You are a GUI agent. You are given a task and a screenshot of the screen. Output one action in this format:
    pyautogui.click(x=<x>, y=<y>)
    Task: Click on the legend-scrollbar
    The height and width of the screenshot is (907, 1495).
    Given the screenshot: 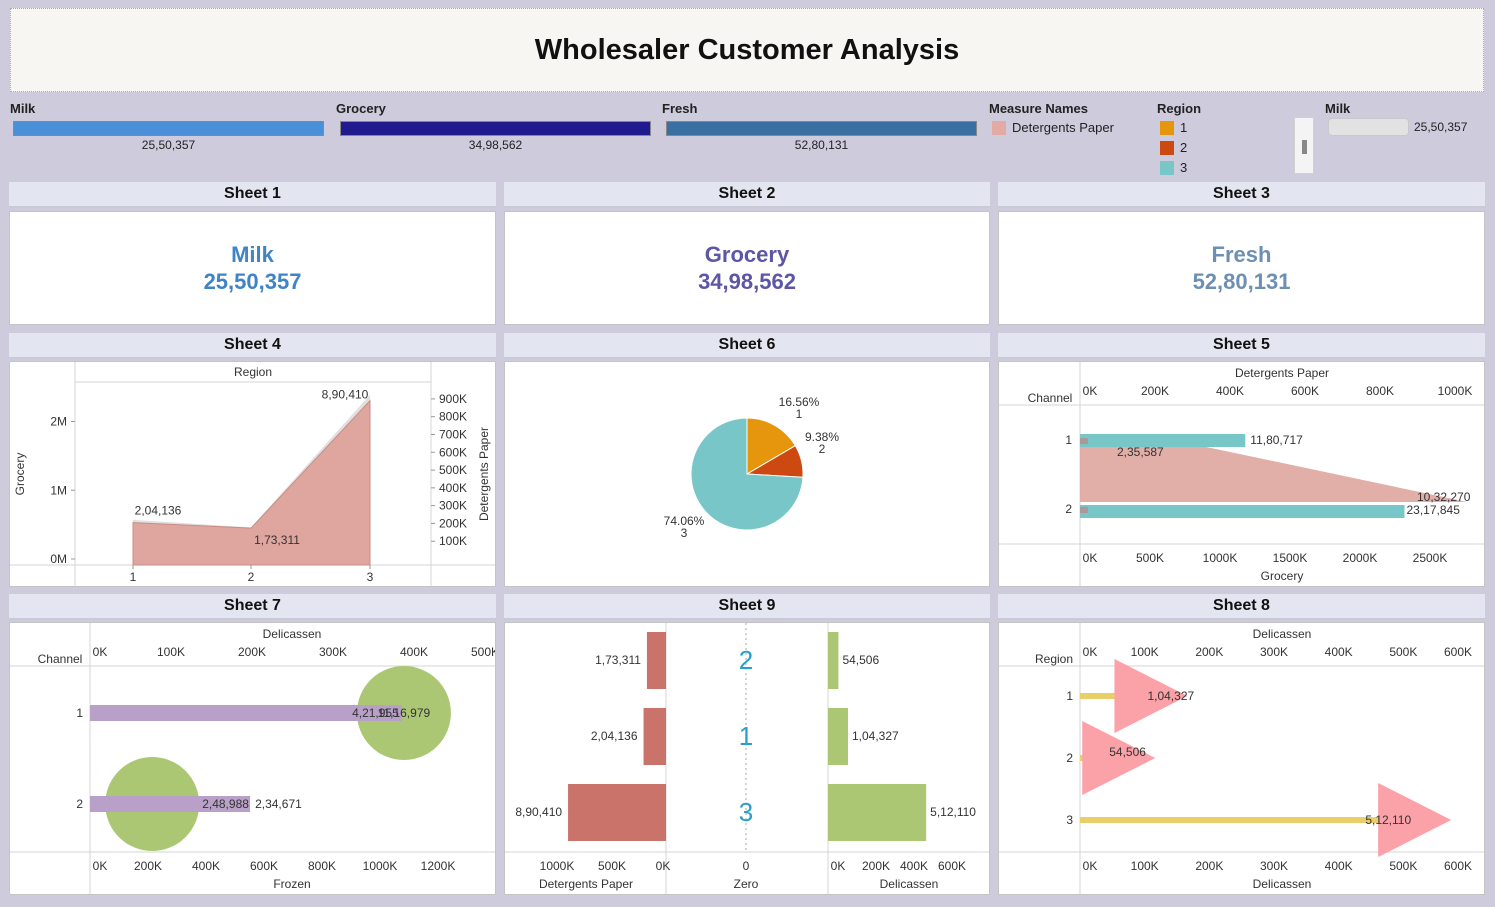 What is the action you would take?
    pyautogui.click(x=1304, y=145)
    